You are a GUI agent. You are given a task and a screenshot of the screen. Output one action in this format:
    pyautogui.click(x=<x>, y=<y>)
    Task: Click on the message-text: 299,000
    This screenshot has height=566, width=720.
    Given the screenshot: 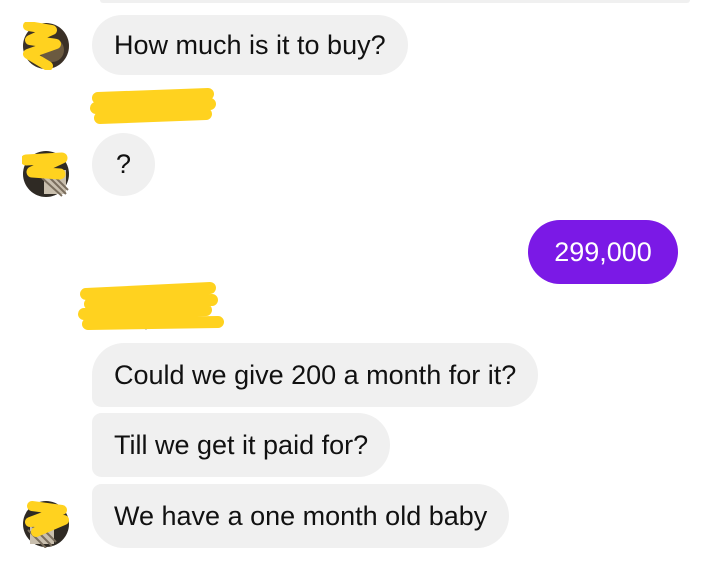 What is the action you would take?
    pyautogui.click(x=603, y=251)
    